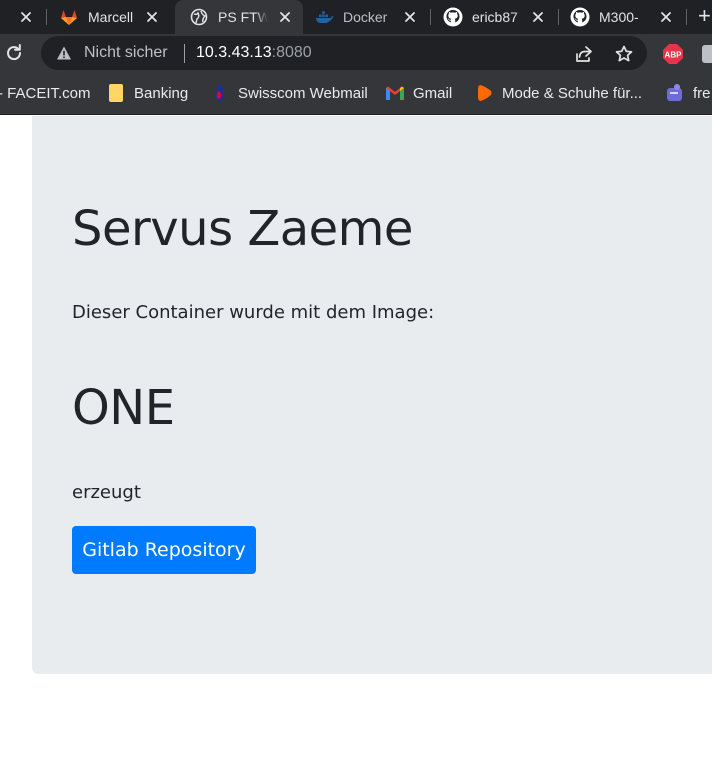 This screenshot has height=767, width=712. What do you see at coordinates (220, 93) in the screenshot?
I see `swisscom-icon` at bounding box center [220, 93].